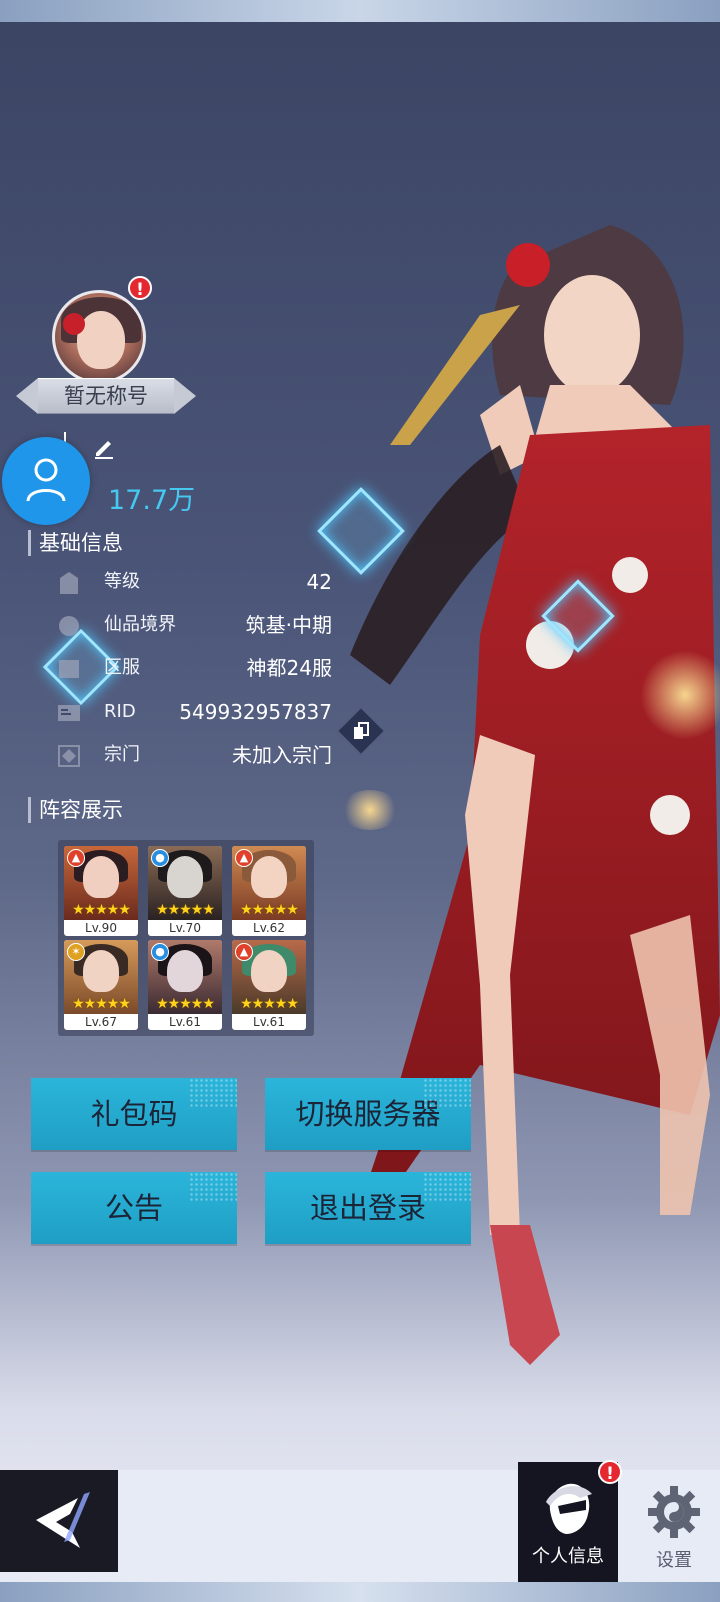  Describe the element at coordinates (361, 730) in the screenshot. I see `copy-icon` at that location.